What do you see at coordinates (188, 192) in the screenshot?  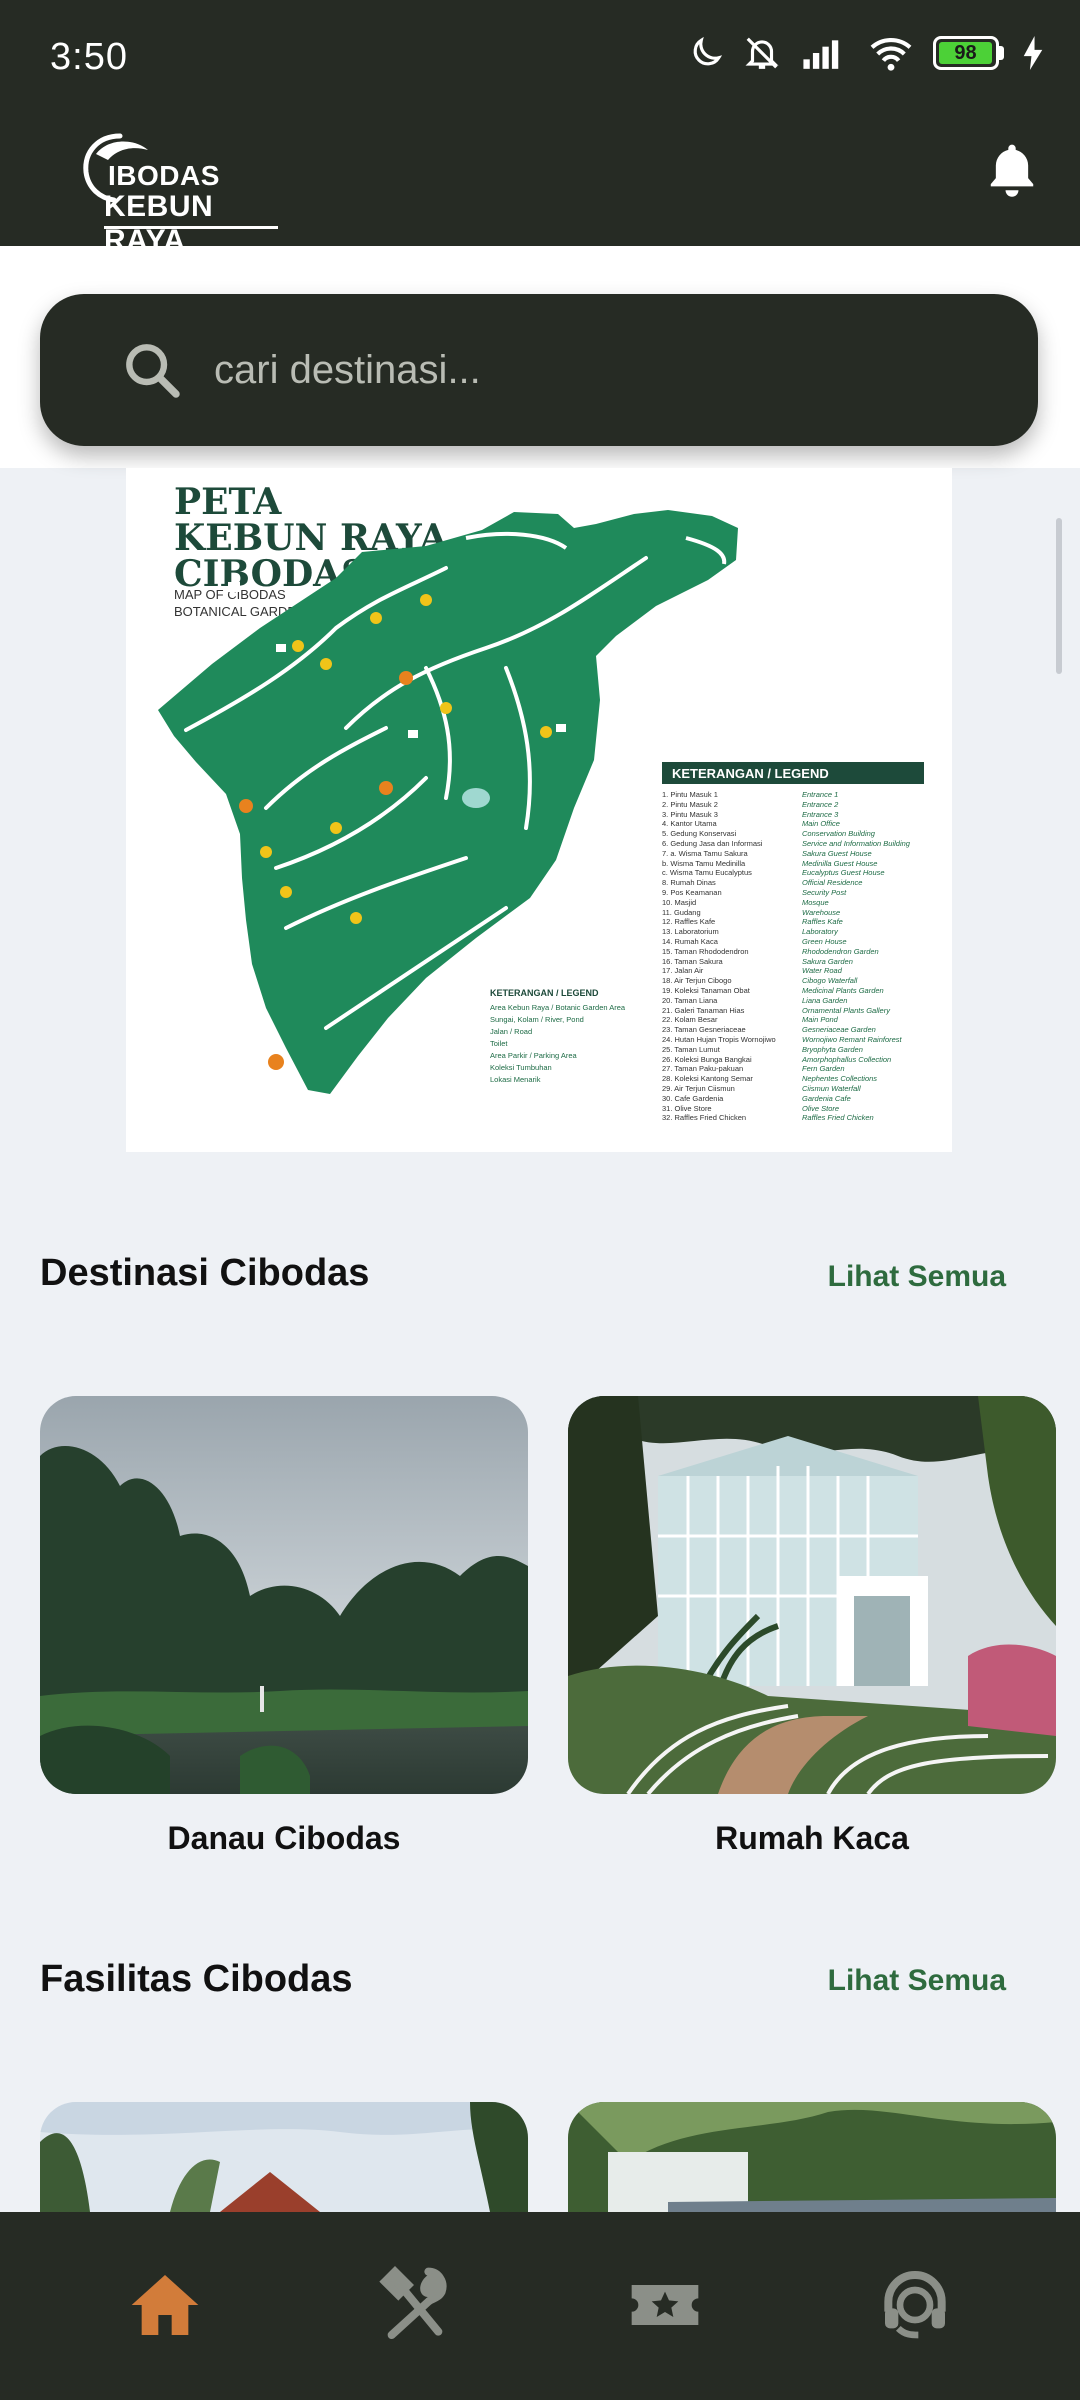 I see `app-logo: IBODAS KEBUN RAYA` at bounding box center [188, 192].